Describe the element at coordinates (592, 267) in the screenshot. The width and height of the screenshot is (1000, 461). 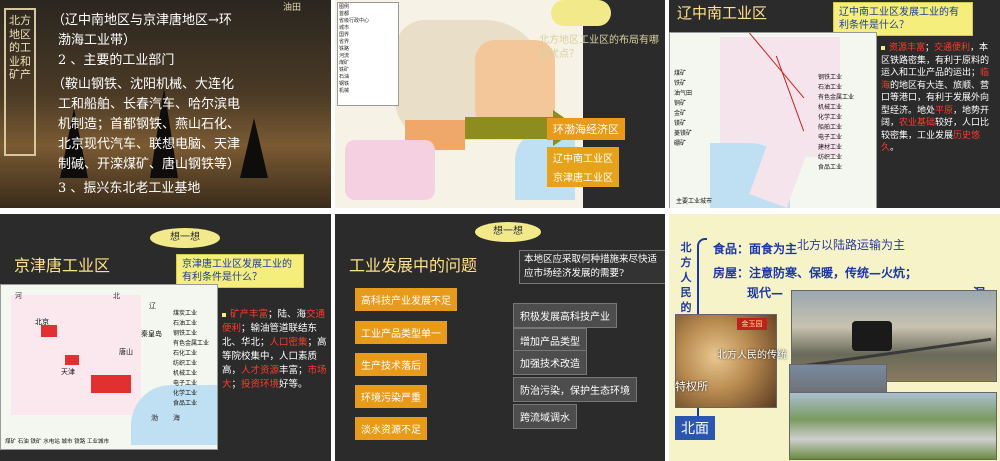
I see `question-box: 本地区应采取何种措施来尽快适应市场经济发展的需要?` at that location.